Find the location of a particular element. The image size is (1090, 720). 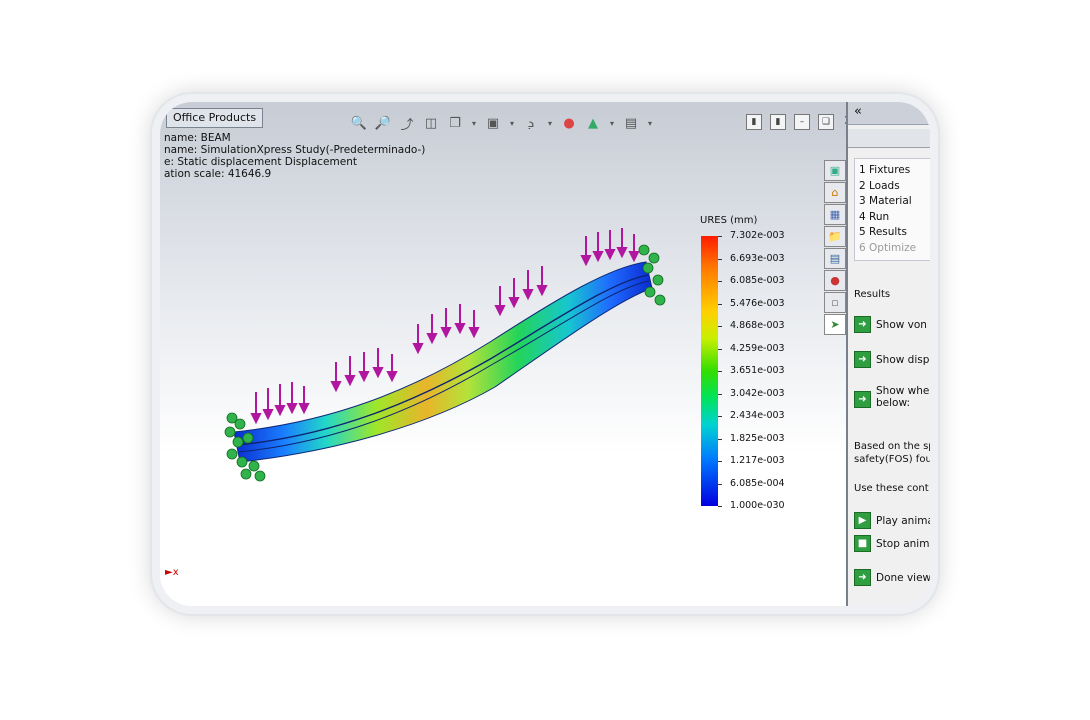

legend-label: 1.000e-030 is located at coordinates (757, 505).